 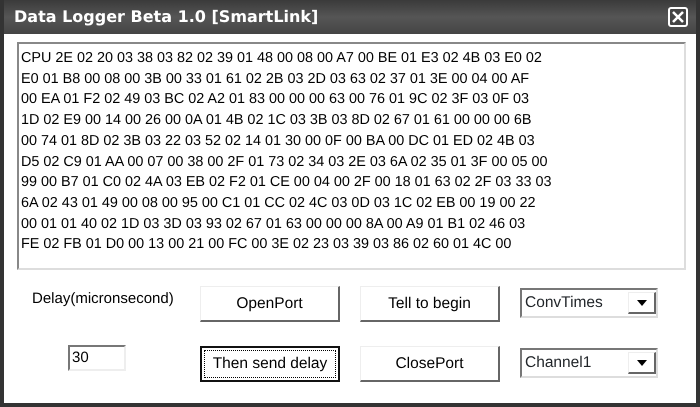 What do you see at coordinates (97, 357) in the screenshot?
I see `delay-input: 30` at bounding box center [97, 357].